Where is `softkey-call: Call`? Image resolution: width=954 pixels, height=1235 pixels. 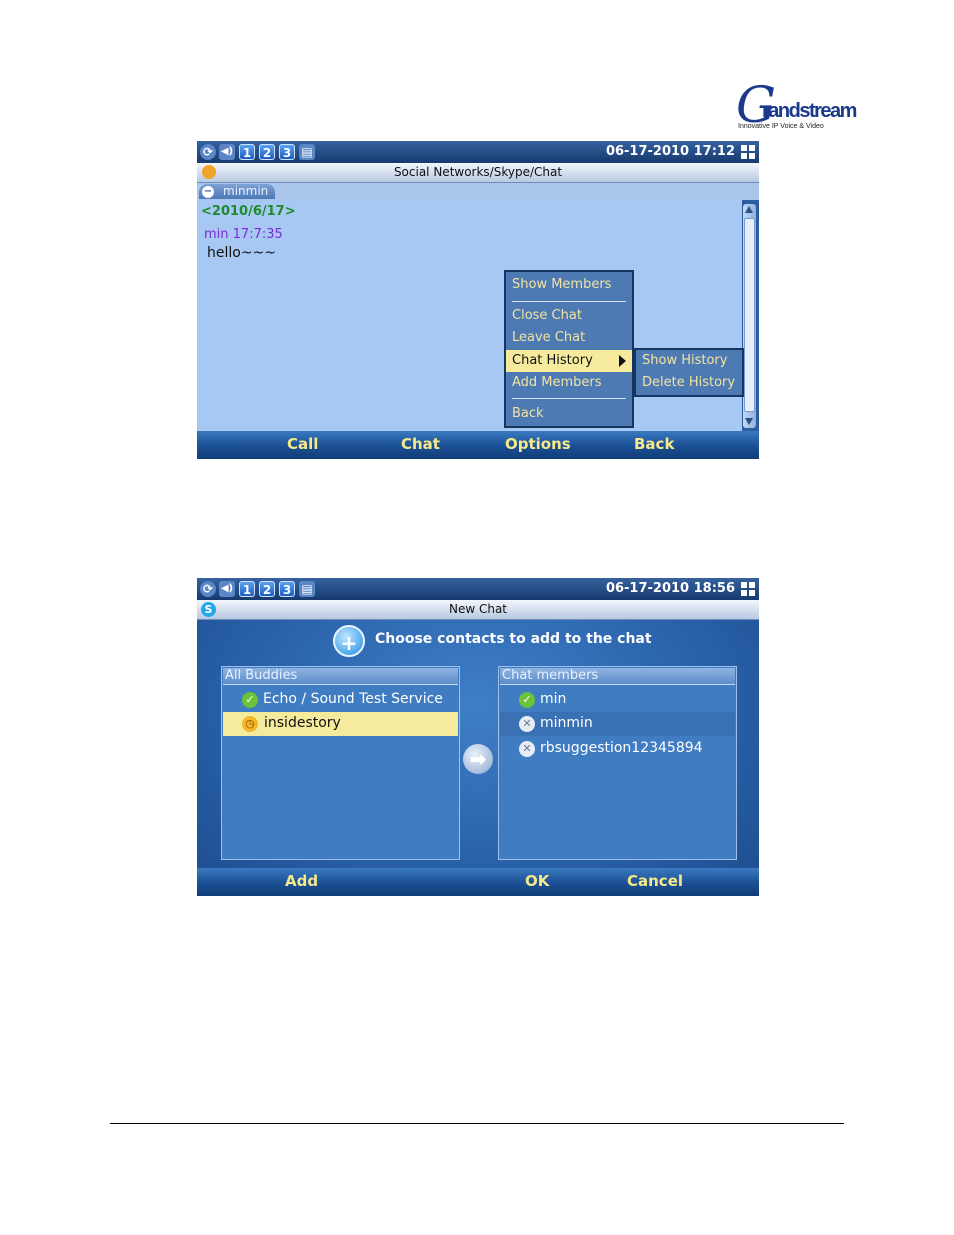 softkey-call: Call is located at coordinates (302, 444).